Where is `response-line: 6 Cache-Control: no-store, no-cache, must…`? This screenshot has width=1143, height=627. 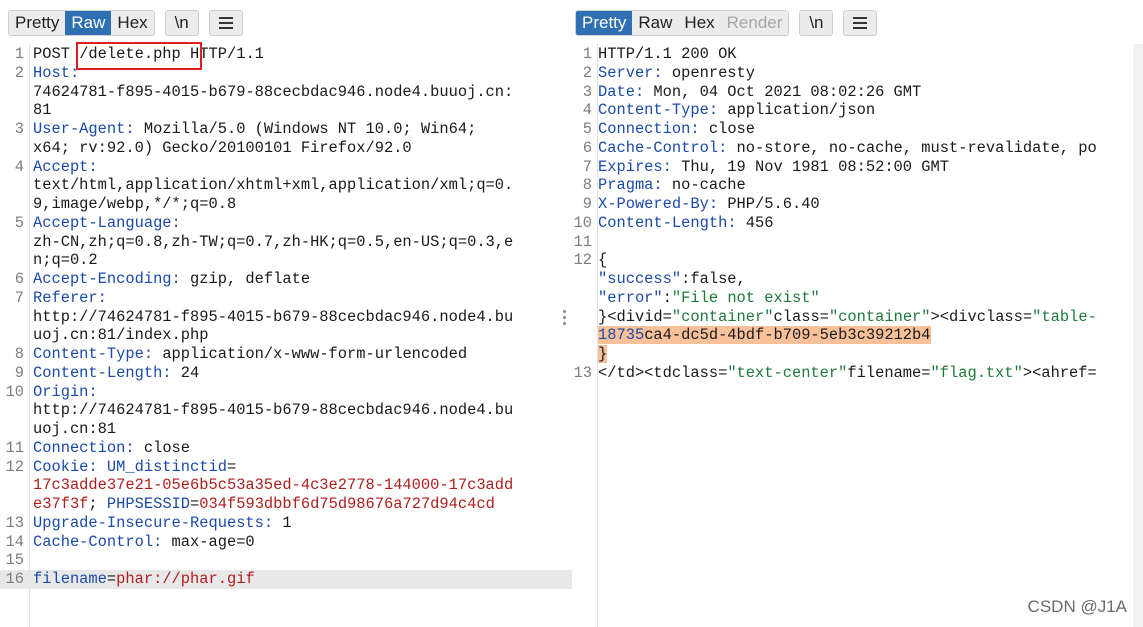 response-line: 6 Cache-Control: no-store, no-cache, must… is located at coordinates (857, 148).